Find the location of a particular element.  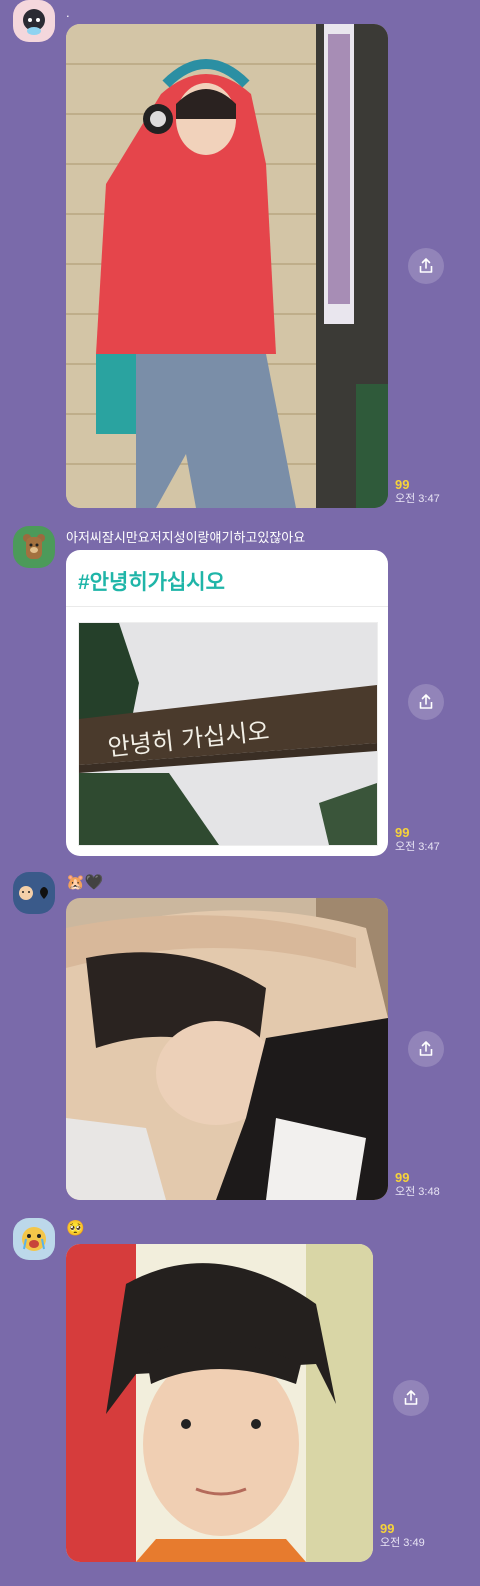

sign-photo: 안녕히 가십시오 is located at coordinates (228, 734).